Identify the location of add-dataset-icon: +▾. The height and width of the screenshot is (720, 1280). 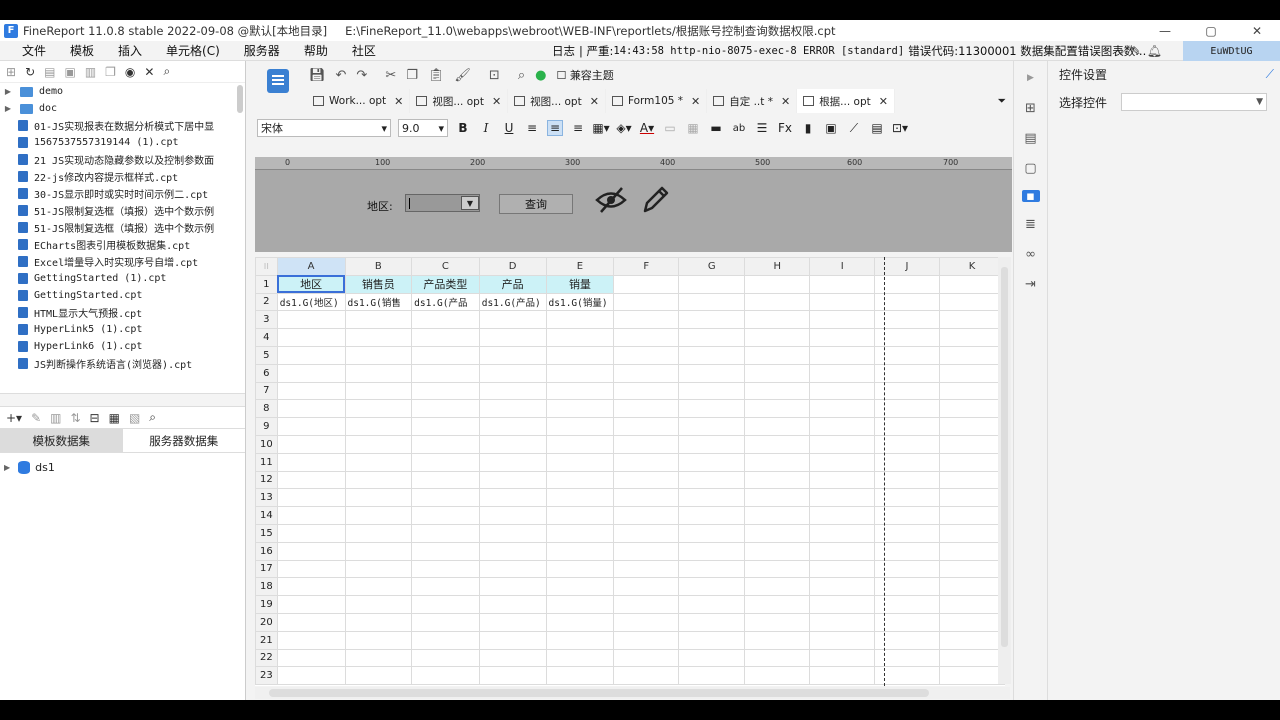
(14, 418).